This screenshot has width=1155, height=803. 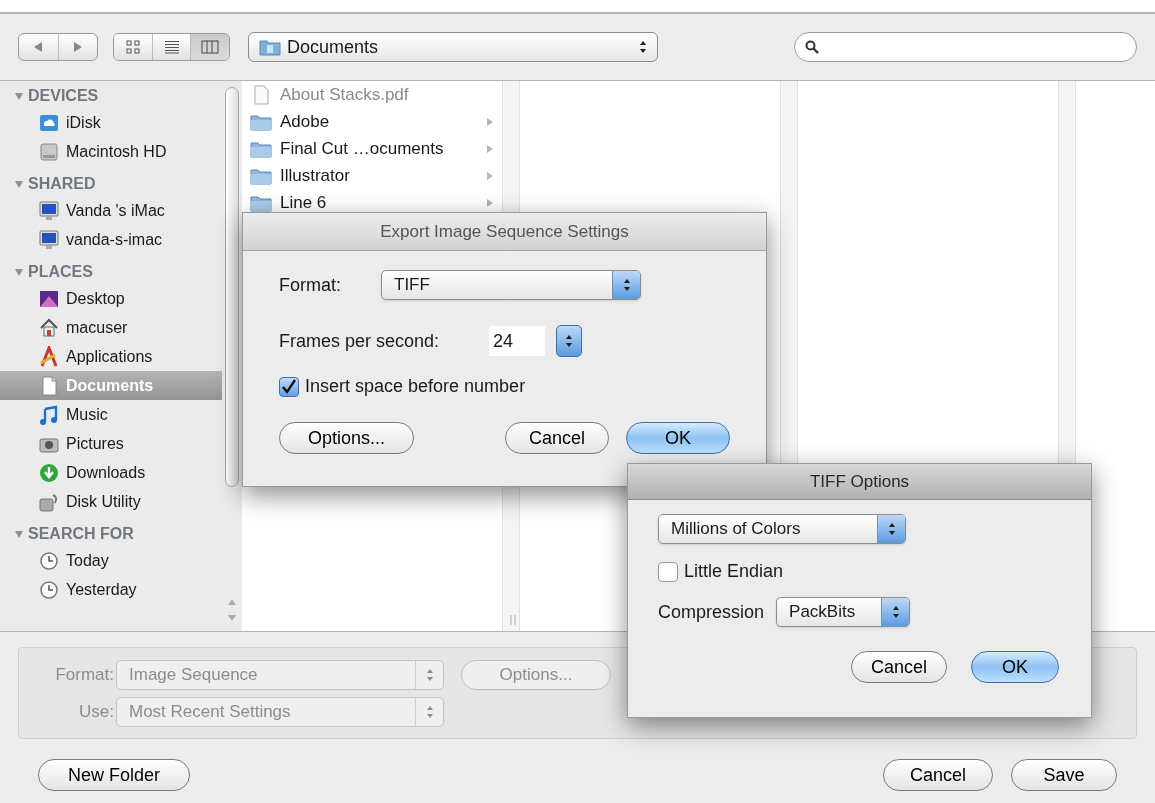 I want to click on checkmark-icon, so click(x=289, y=386).